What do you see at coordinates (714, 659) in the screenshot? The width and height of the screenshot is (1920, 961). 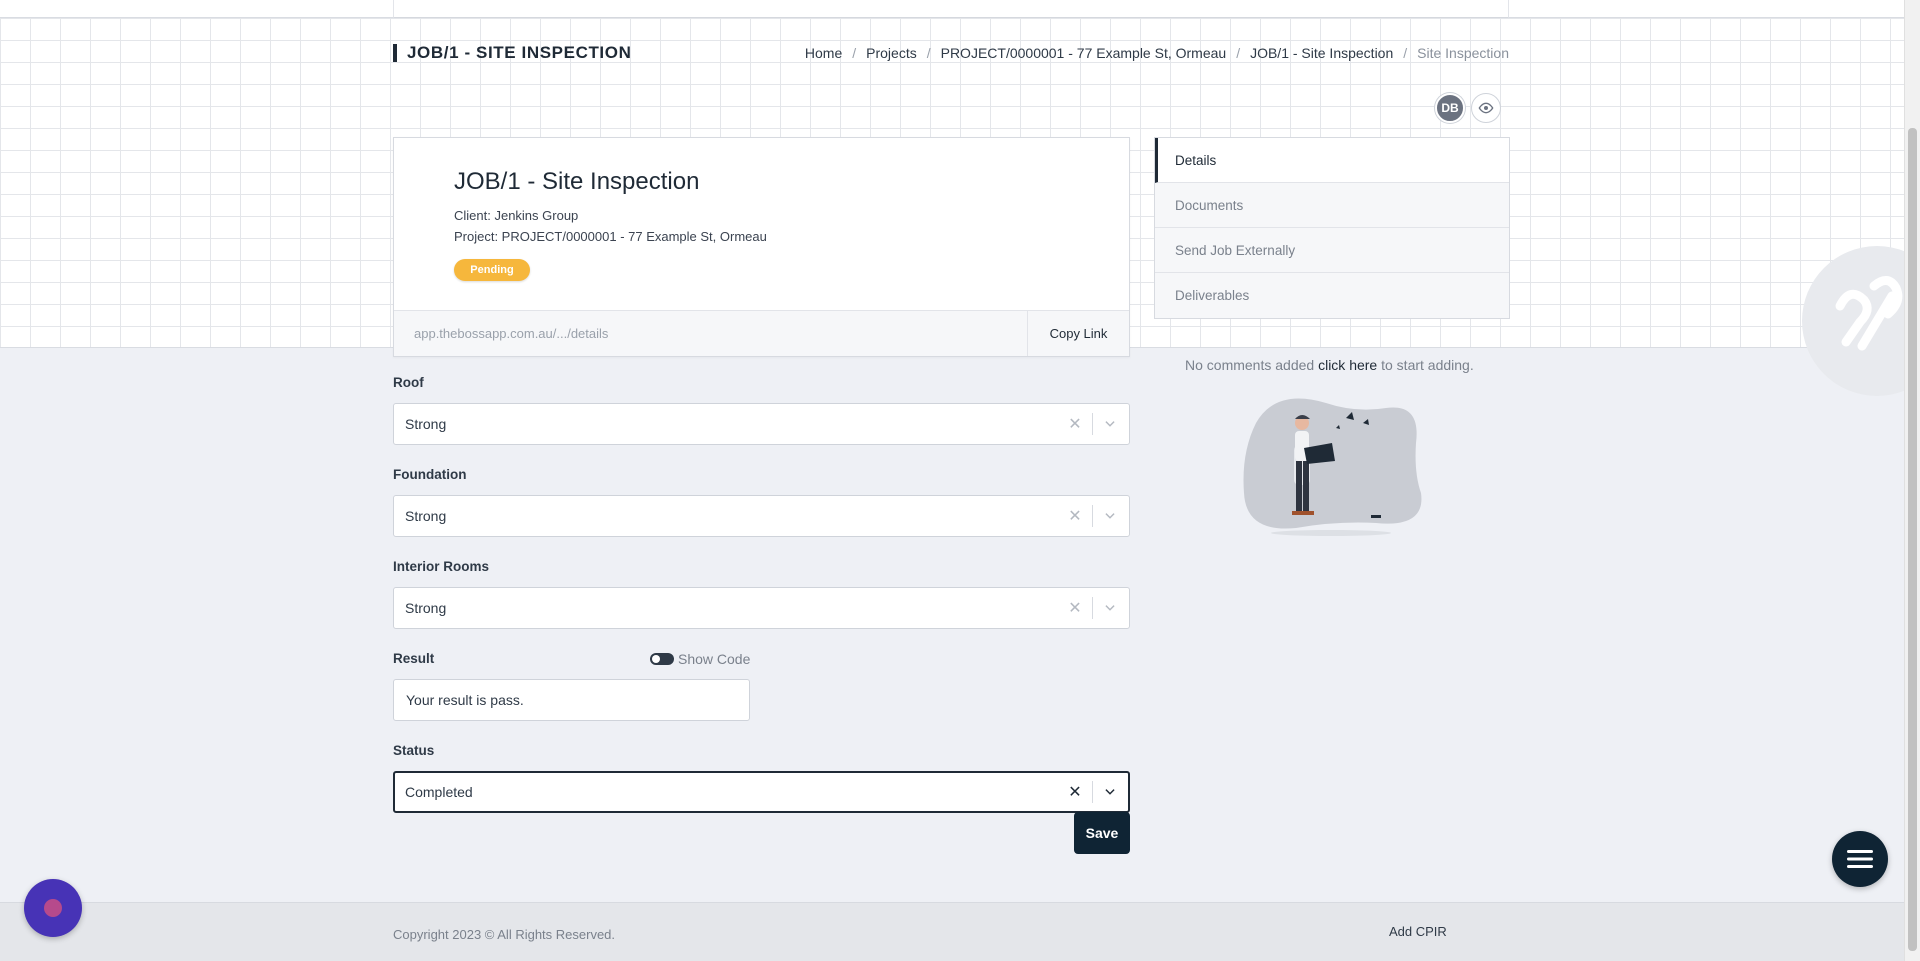 I see `show-code-label: Show Code` at bounding box center [714, 659].